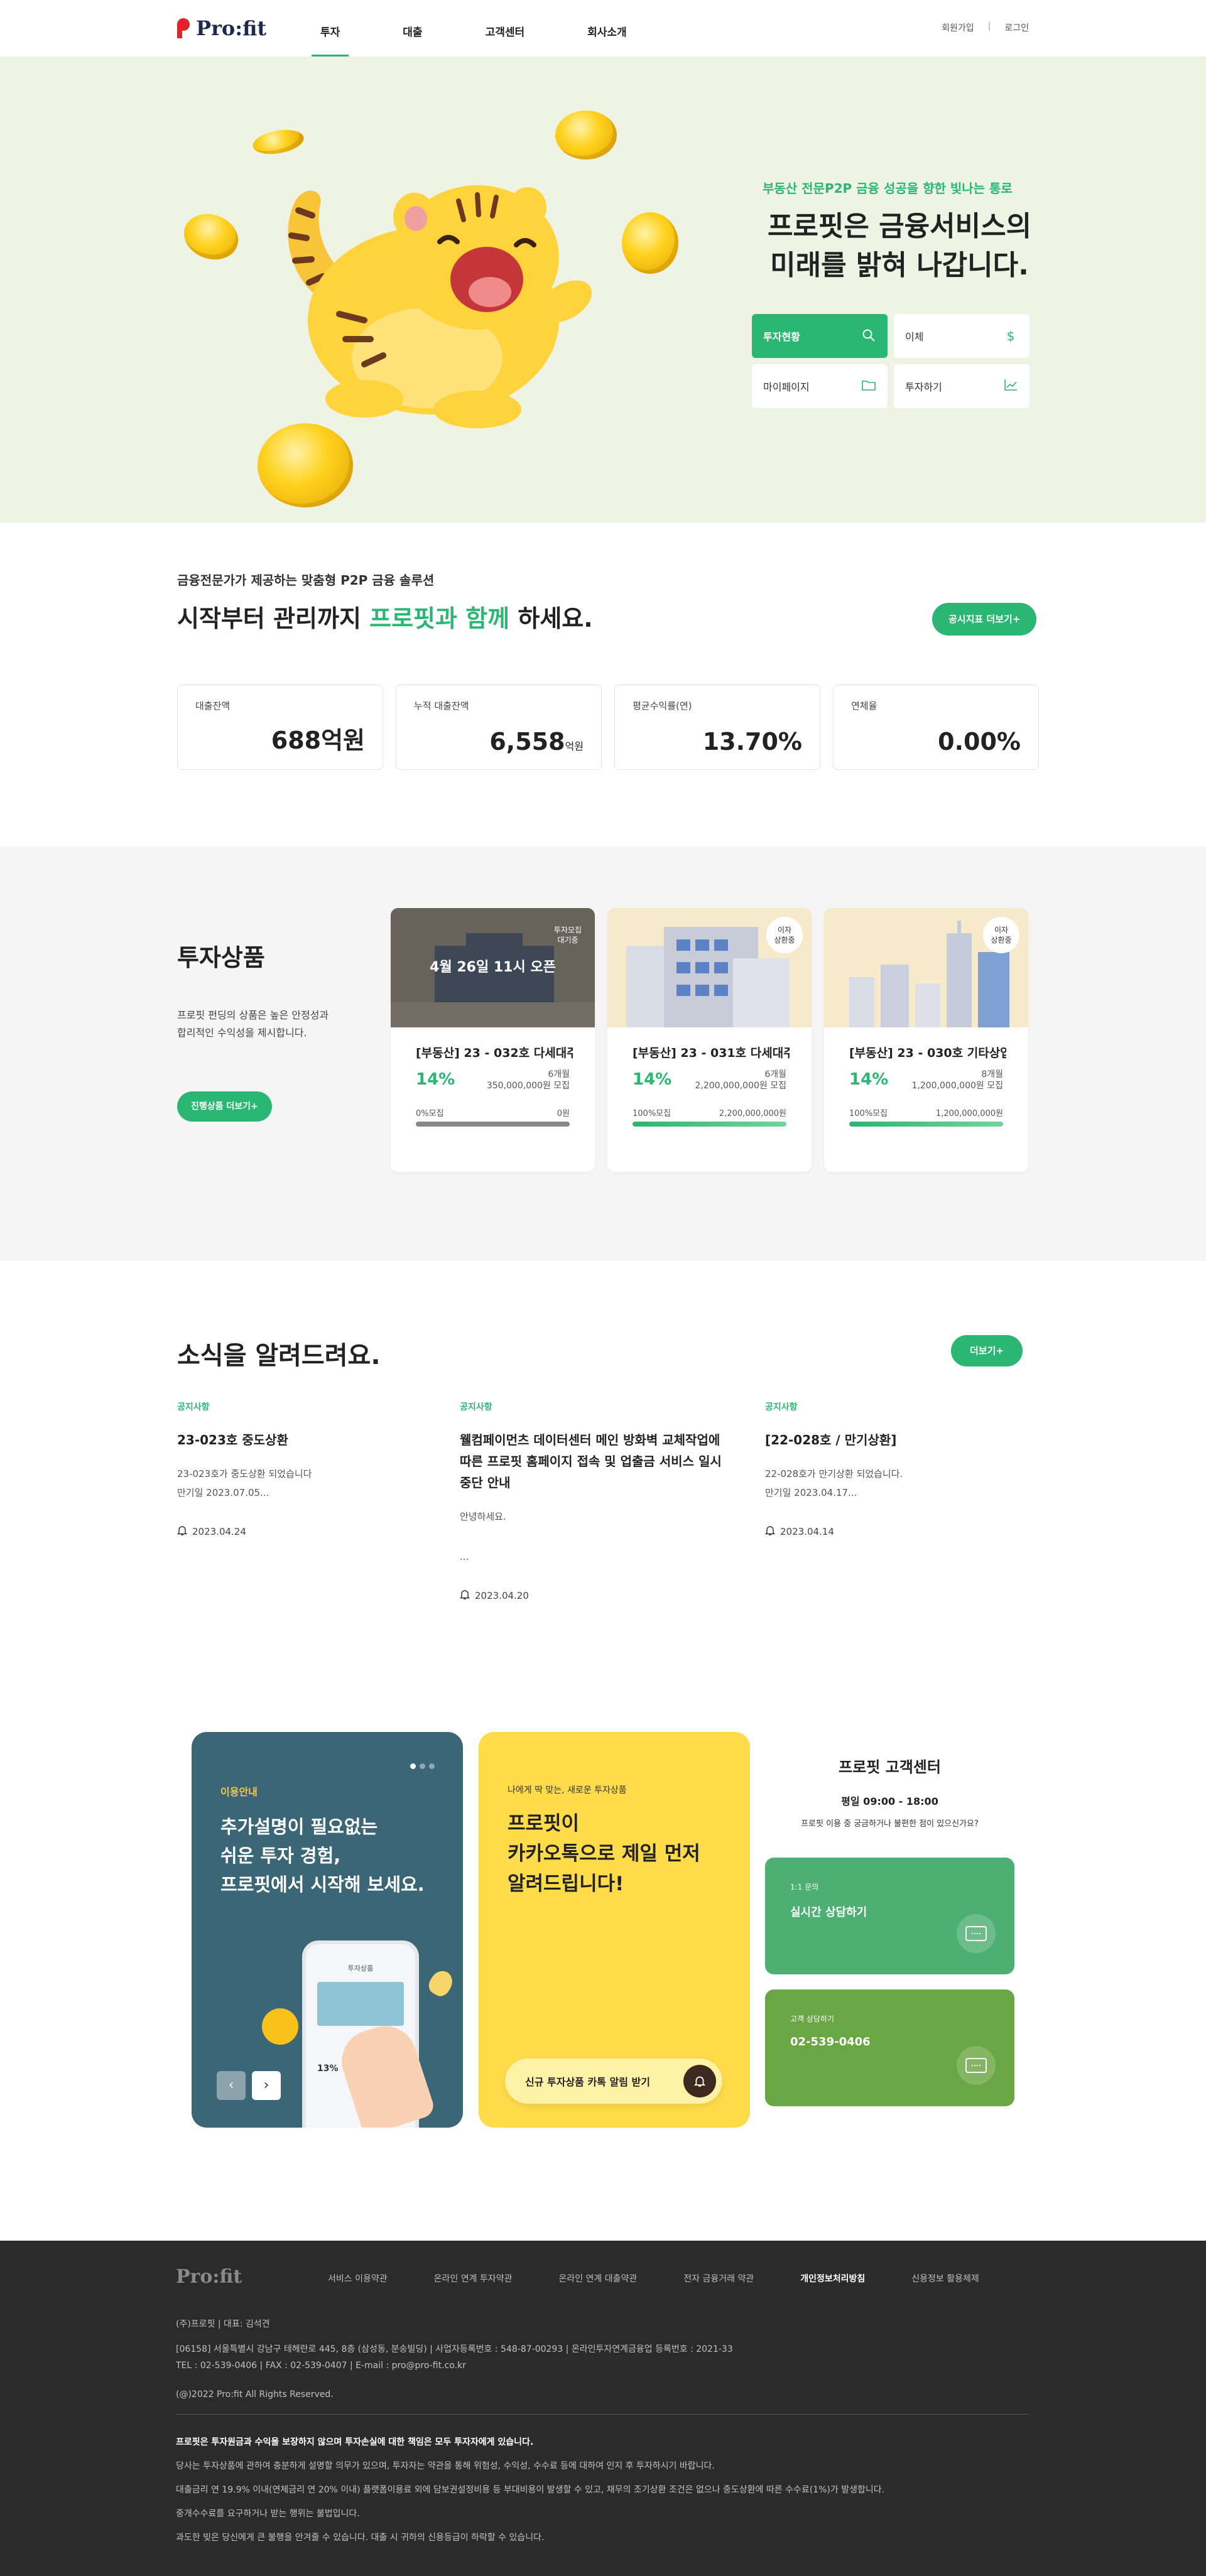 This screenshot has height=2576, width=1206. Describe the element at coordinates (440, 307) in the screenshot. I see `tiger-illustration` at that location.